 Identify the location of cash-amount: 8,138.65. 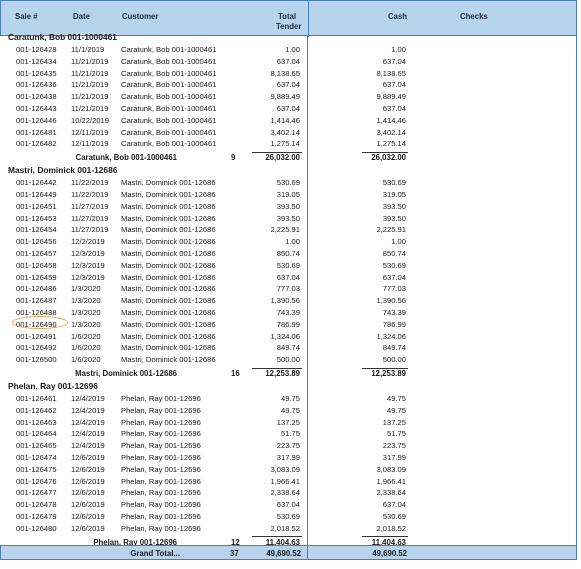
(391, 73).